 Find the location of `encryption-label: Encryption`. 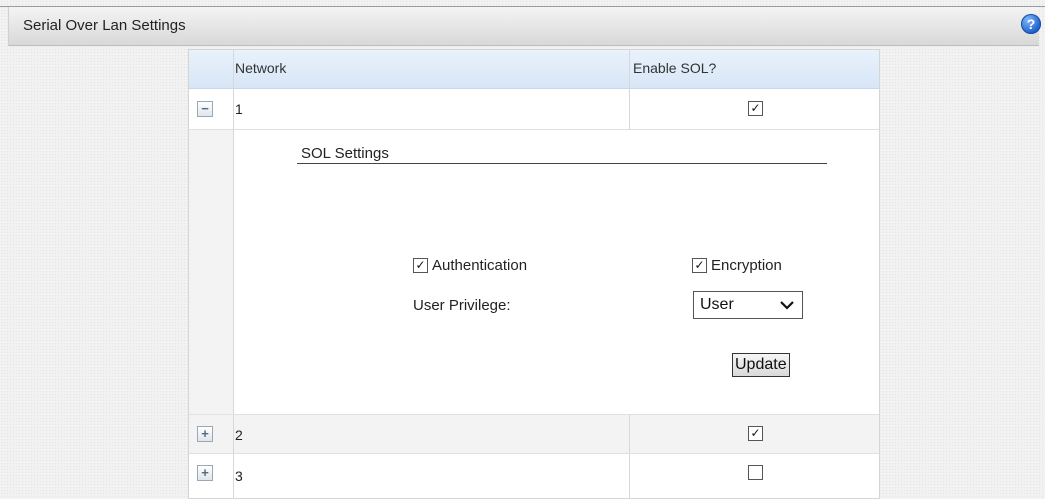

encryption-label: Encryption is located at coordinates (746, 265).